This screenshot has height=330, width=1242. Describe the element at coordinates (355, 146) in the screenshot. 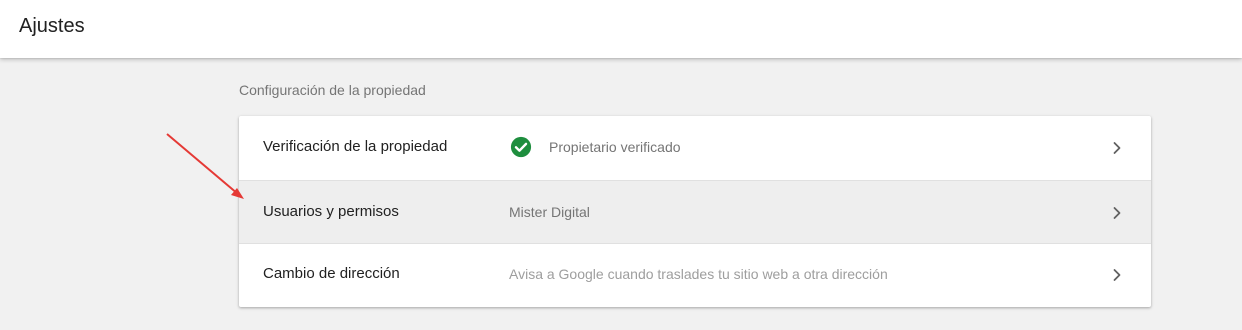

I see `row-label: Verificación de la propiedad` at that location.